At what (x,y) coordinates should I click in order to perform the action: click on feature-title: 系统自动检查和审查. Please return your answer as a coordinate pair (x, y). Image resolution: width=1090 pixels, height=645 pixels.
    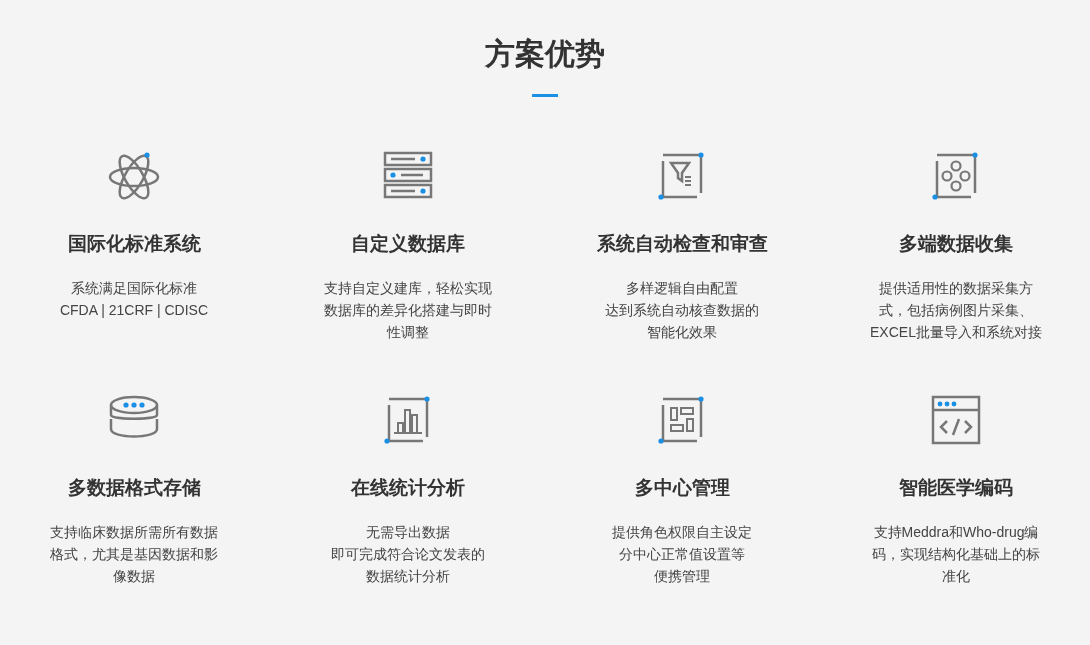
    Looking at the image, I should click on (682, 244).